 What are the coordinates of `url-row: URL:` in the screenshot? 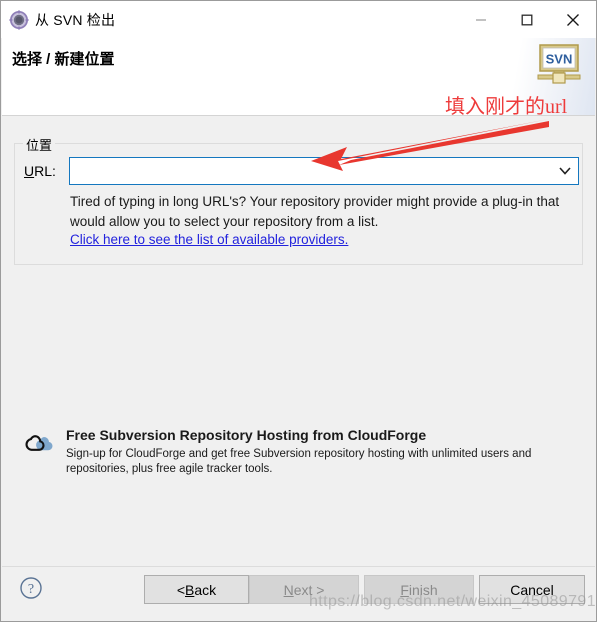 It's located at (298, 171).